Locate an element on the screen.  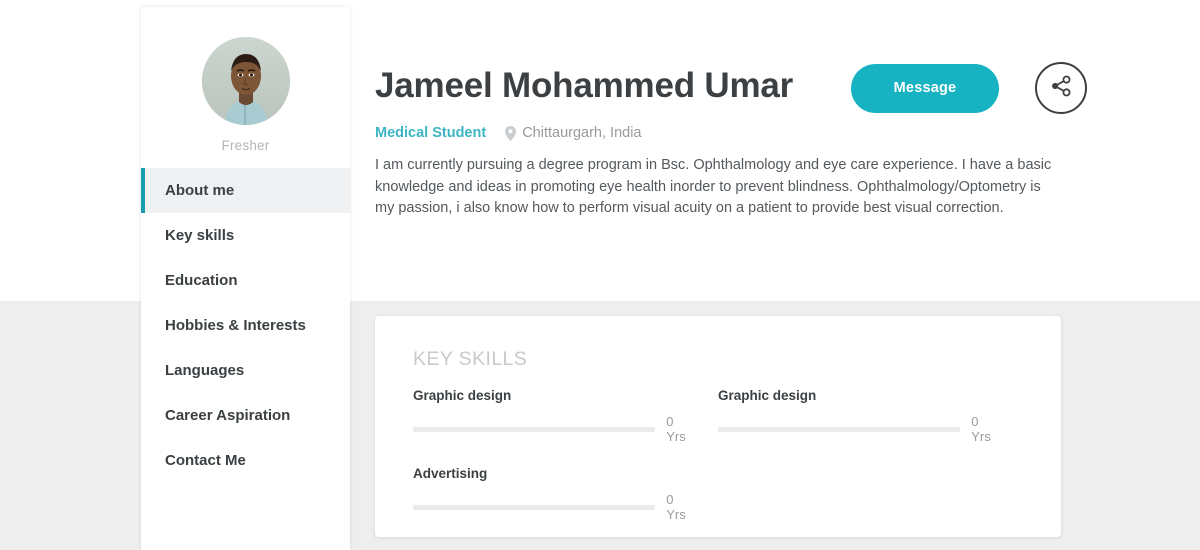
sidebar-item-label: Contact Me is located at coordinates (205, 460).